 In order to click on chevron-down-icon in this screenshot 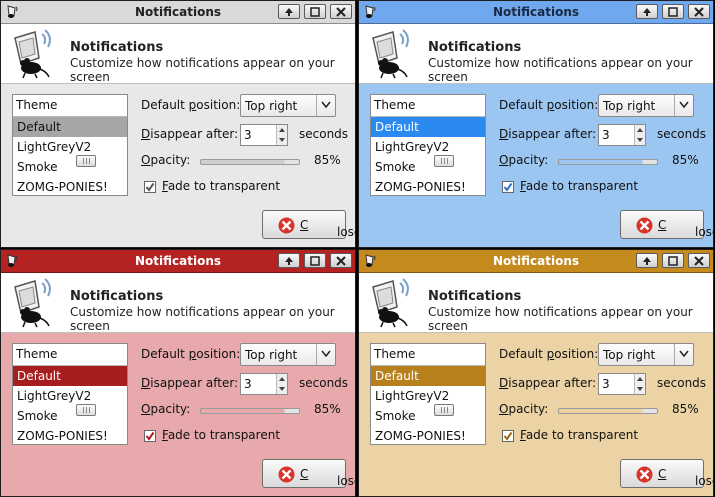, I will do `click(684, 105)`.